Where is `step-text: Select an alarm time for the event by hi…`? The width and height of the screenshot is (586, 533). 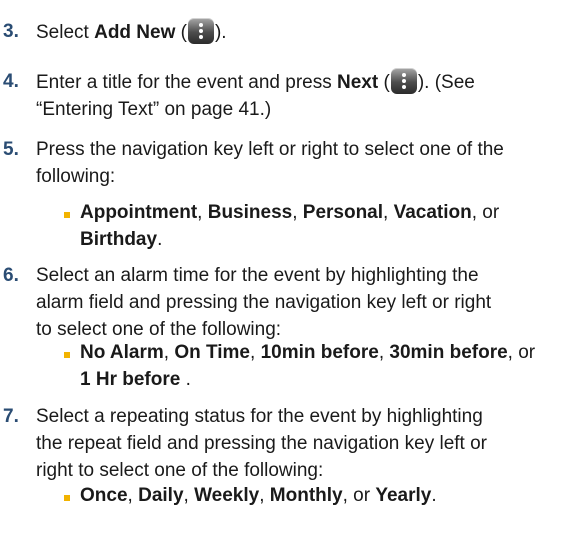
step-text: Select an alarm time for the event by hi… is located at coordinates (264, 302).